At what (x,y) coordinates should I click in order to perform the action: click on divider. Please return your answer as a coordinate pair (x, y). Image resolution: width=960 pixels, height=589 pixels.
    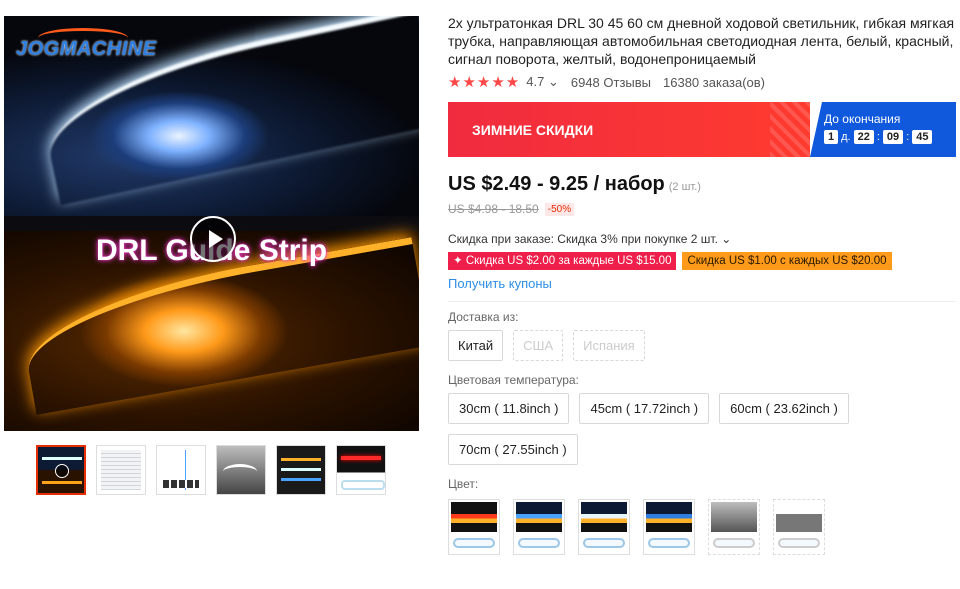
    Looking at the image, I should click on (702, 301).